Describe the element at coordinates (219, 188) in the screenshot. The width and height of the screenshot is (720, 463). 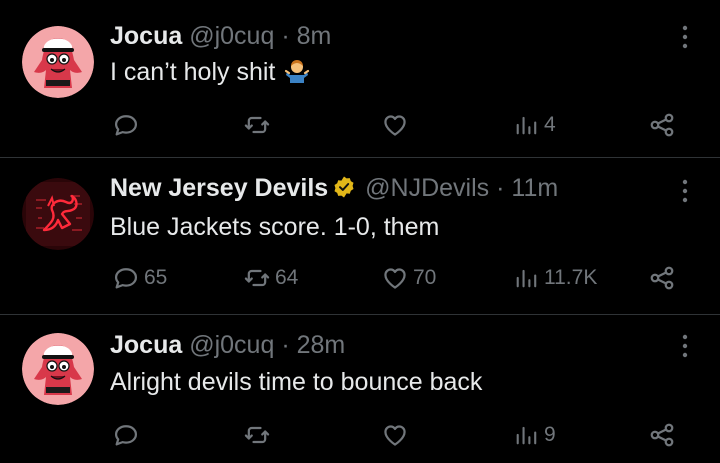
I see `display-name: New Jersey Devils` at that location.